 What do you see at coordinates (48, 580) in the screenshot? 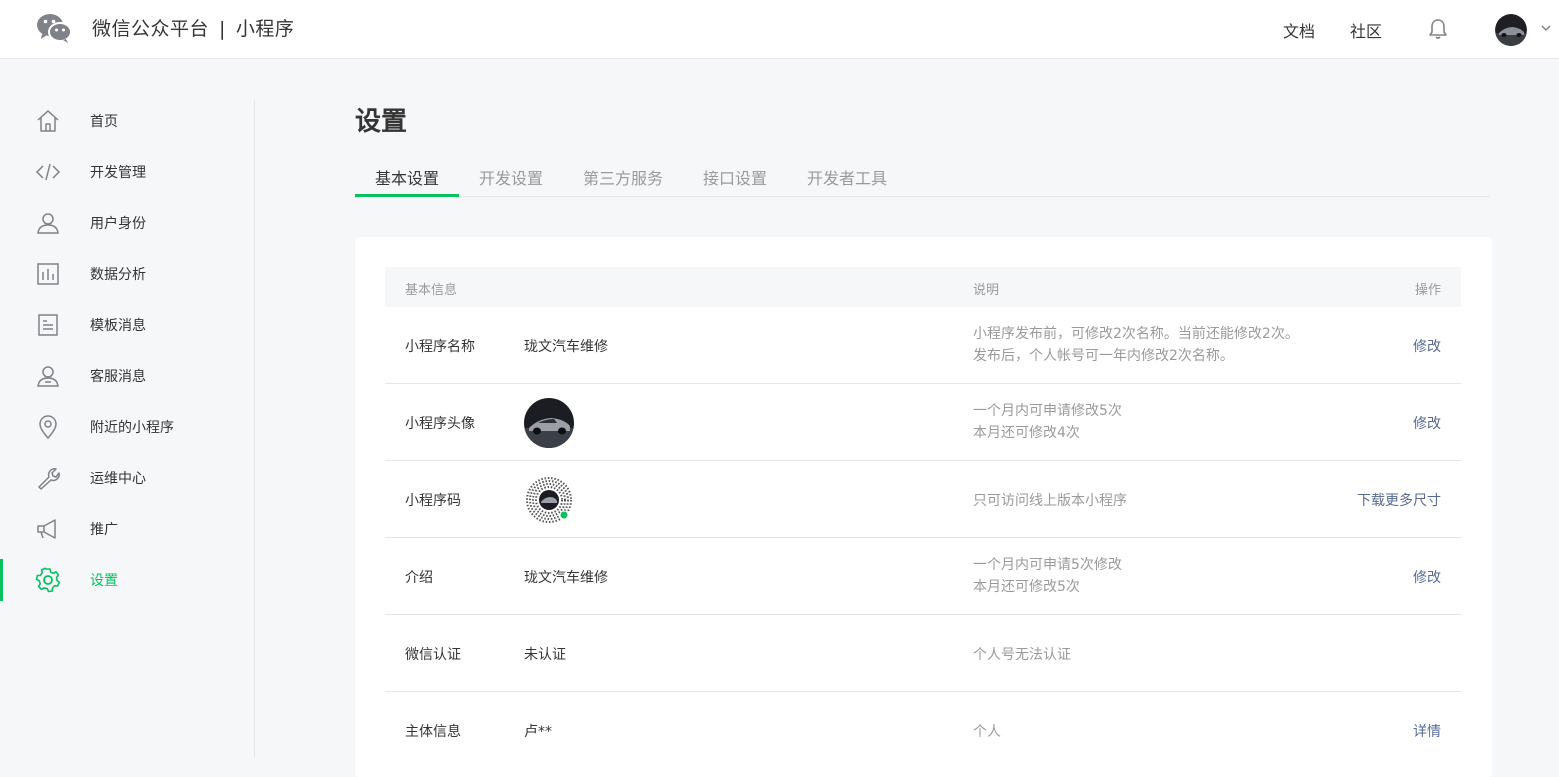
I see `gear-icon` at bounding box center [48, 580].